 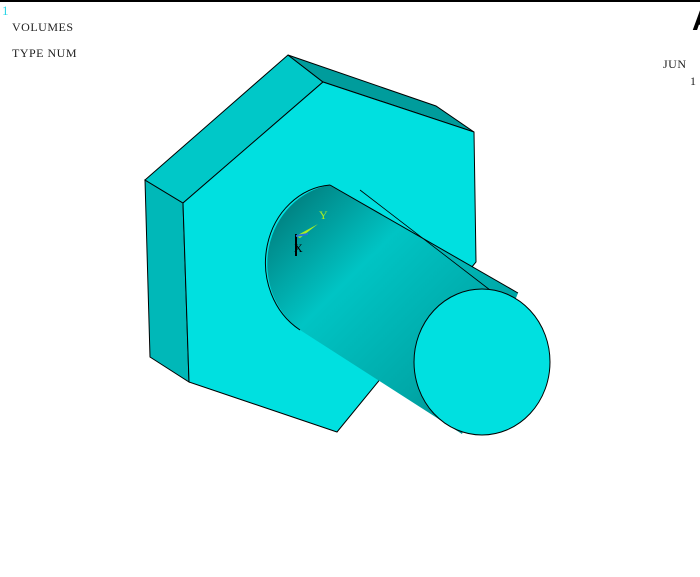 What do you see at coordinates (323, 215) in the screenshot?
I see `triad-y-label: Y` at bounding box center [323, 215].